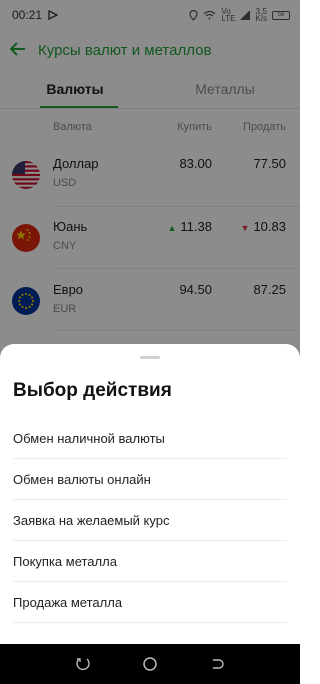 The image size is (320, 684). I want to click on action-sell-metal: Продажа металла, so click(150, 602).